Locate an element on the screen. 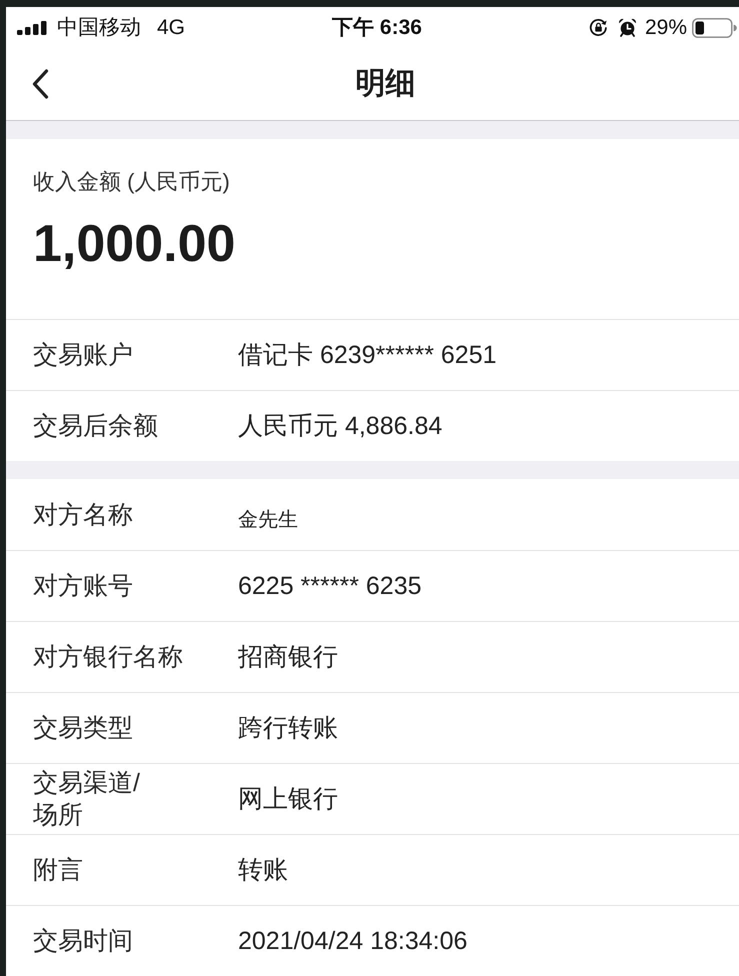 This screenshot has width=739, height=976. rotation-lock-icon is located at coordinates (598, 27).